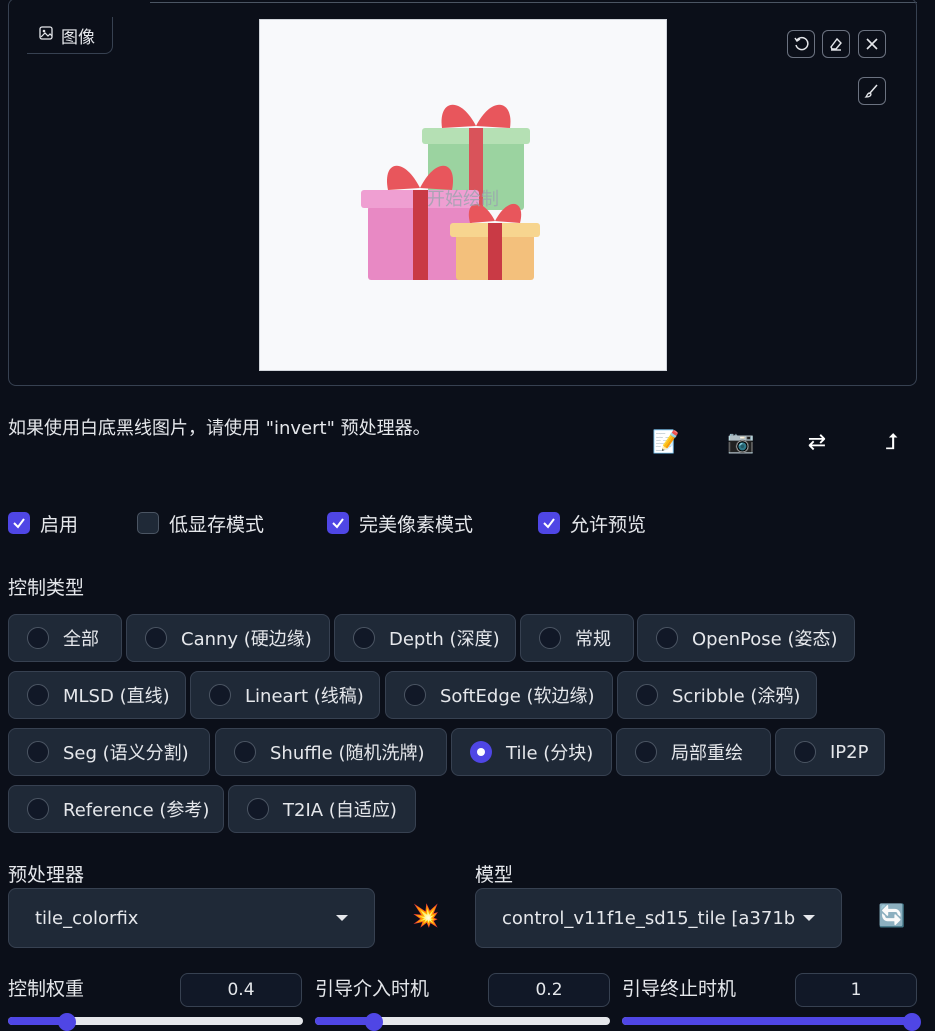 The image size is (935, 1031). Describe the element at coordinates (126, 753) in the screenshot. I see `option-label: Seg (语义分割)` at that location.